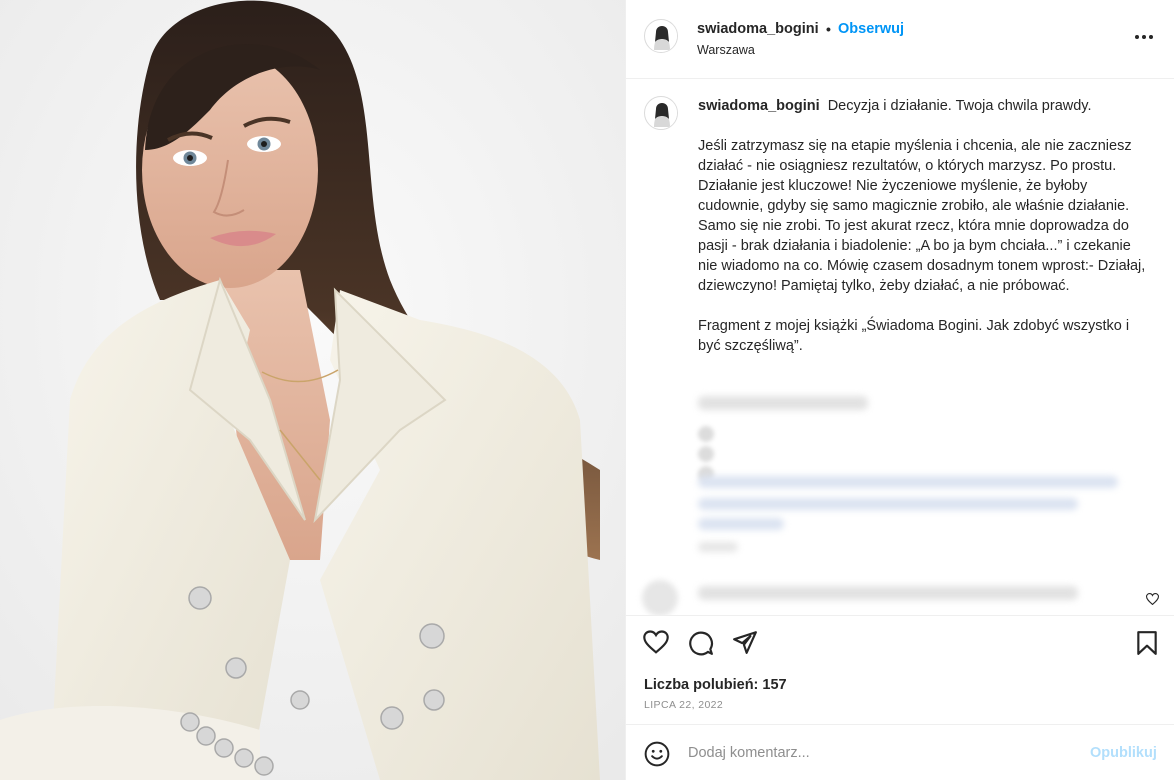 The image size is (1174, 780). Describe the element at coordinates (660, 597) in the screenshot. I see `blurred-comment-avatar` at that location.